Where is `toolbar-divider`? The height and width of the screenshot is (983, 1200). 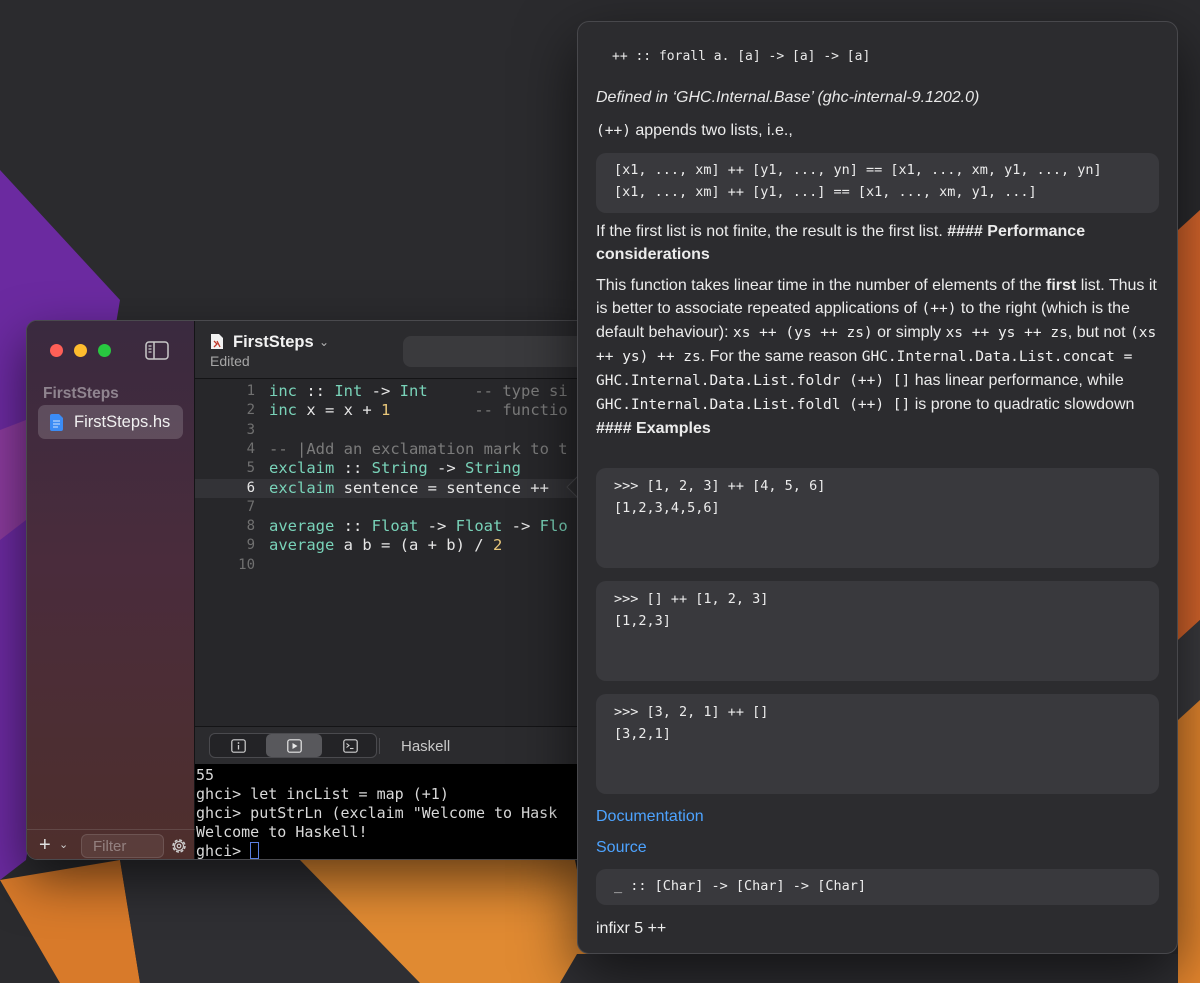
toolbar-divider is located at coordinates (379, 746).